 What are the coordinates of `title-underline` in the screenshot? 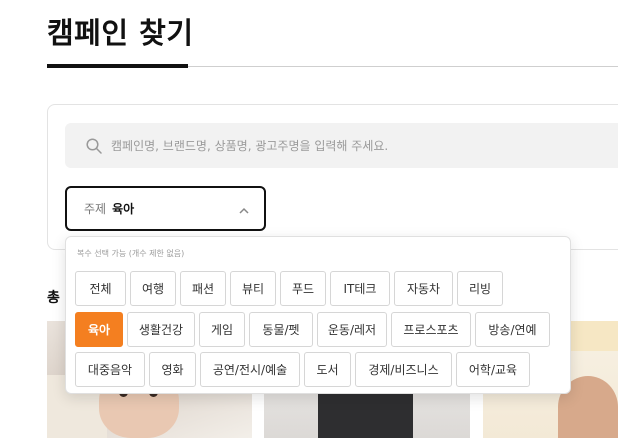 It's located at (117, 66).